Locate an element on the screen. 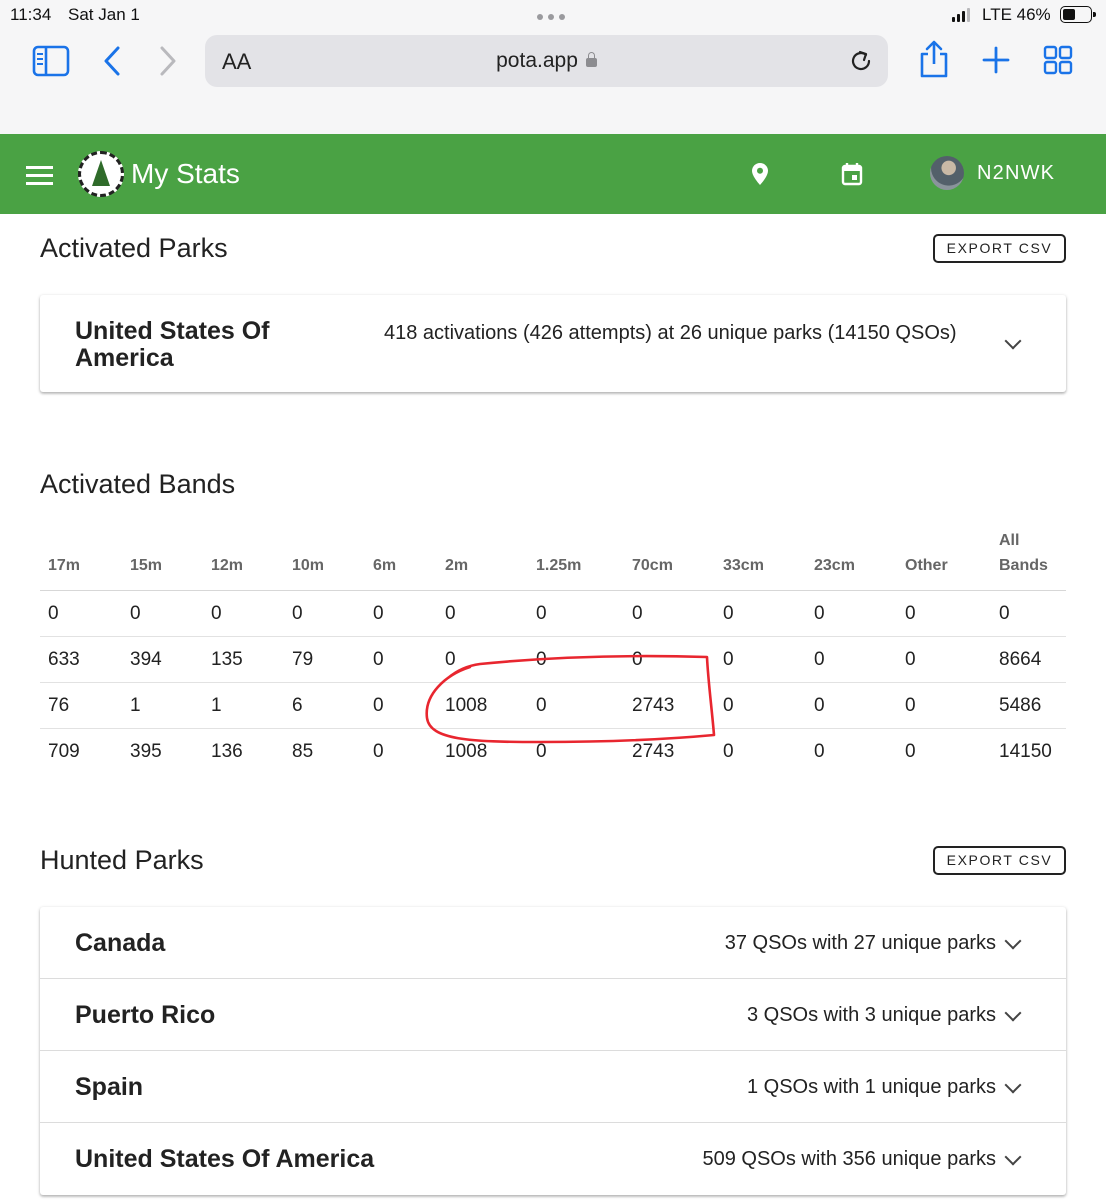 The image size is (1106, 1200). url-display: pota.app is located at coordinates (546, 61).